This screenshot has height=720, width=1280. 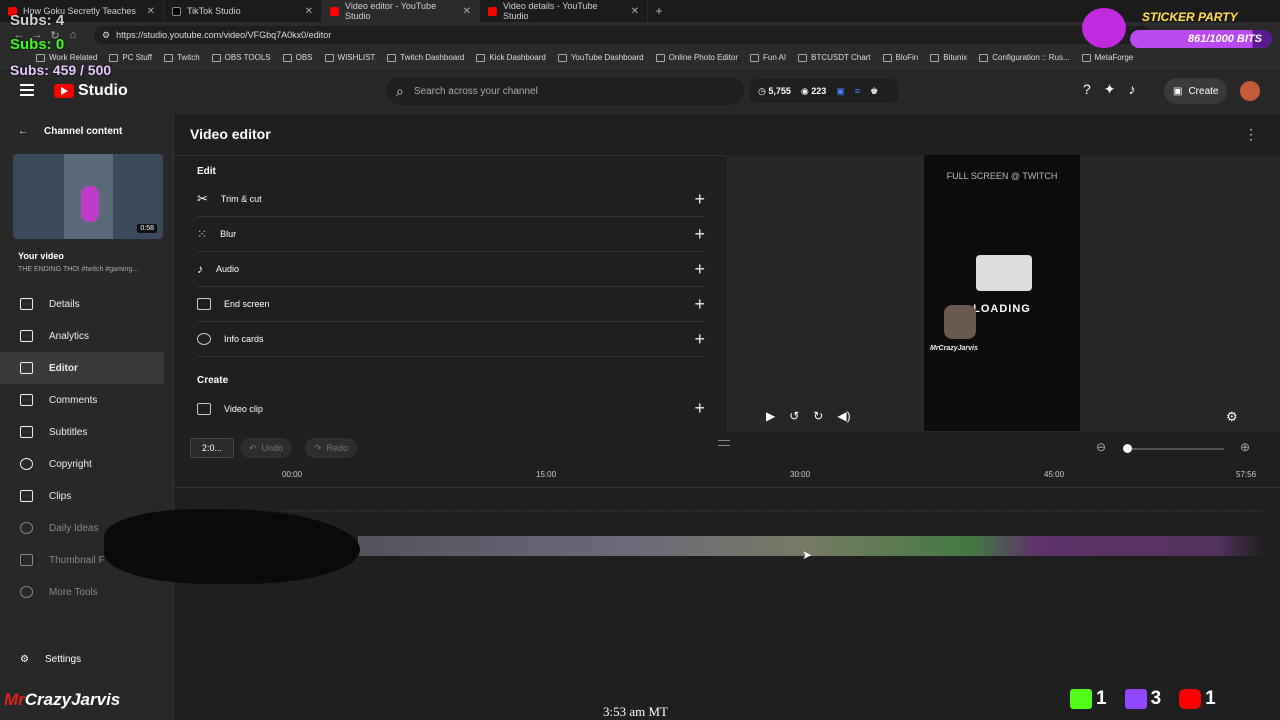 I want to click on channel-content-back-button: ← Channel content, so click(x=70, y=131).